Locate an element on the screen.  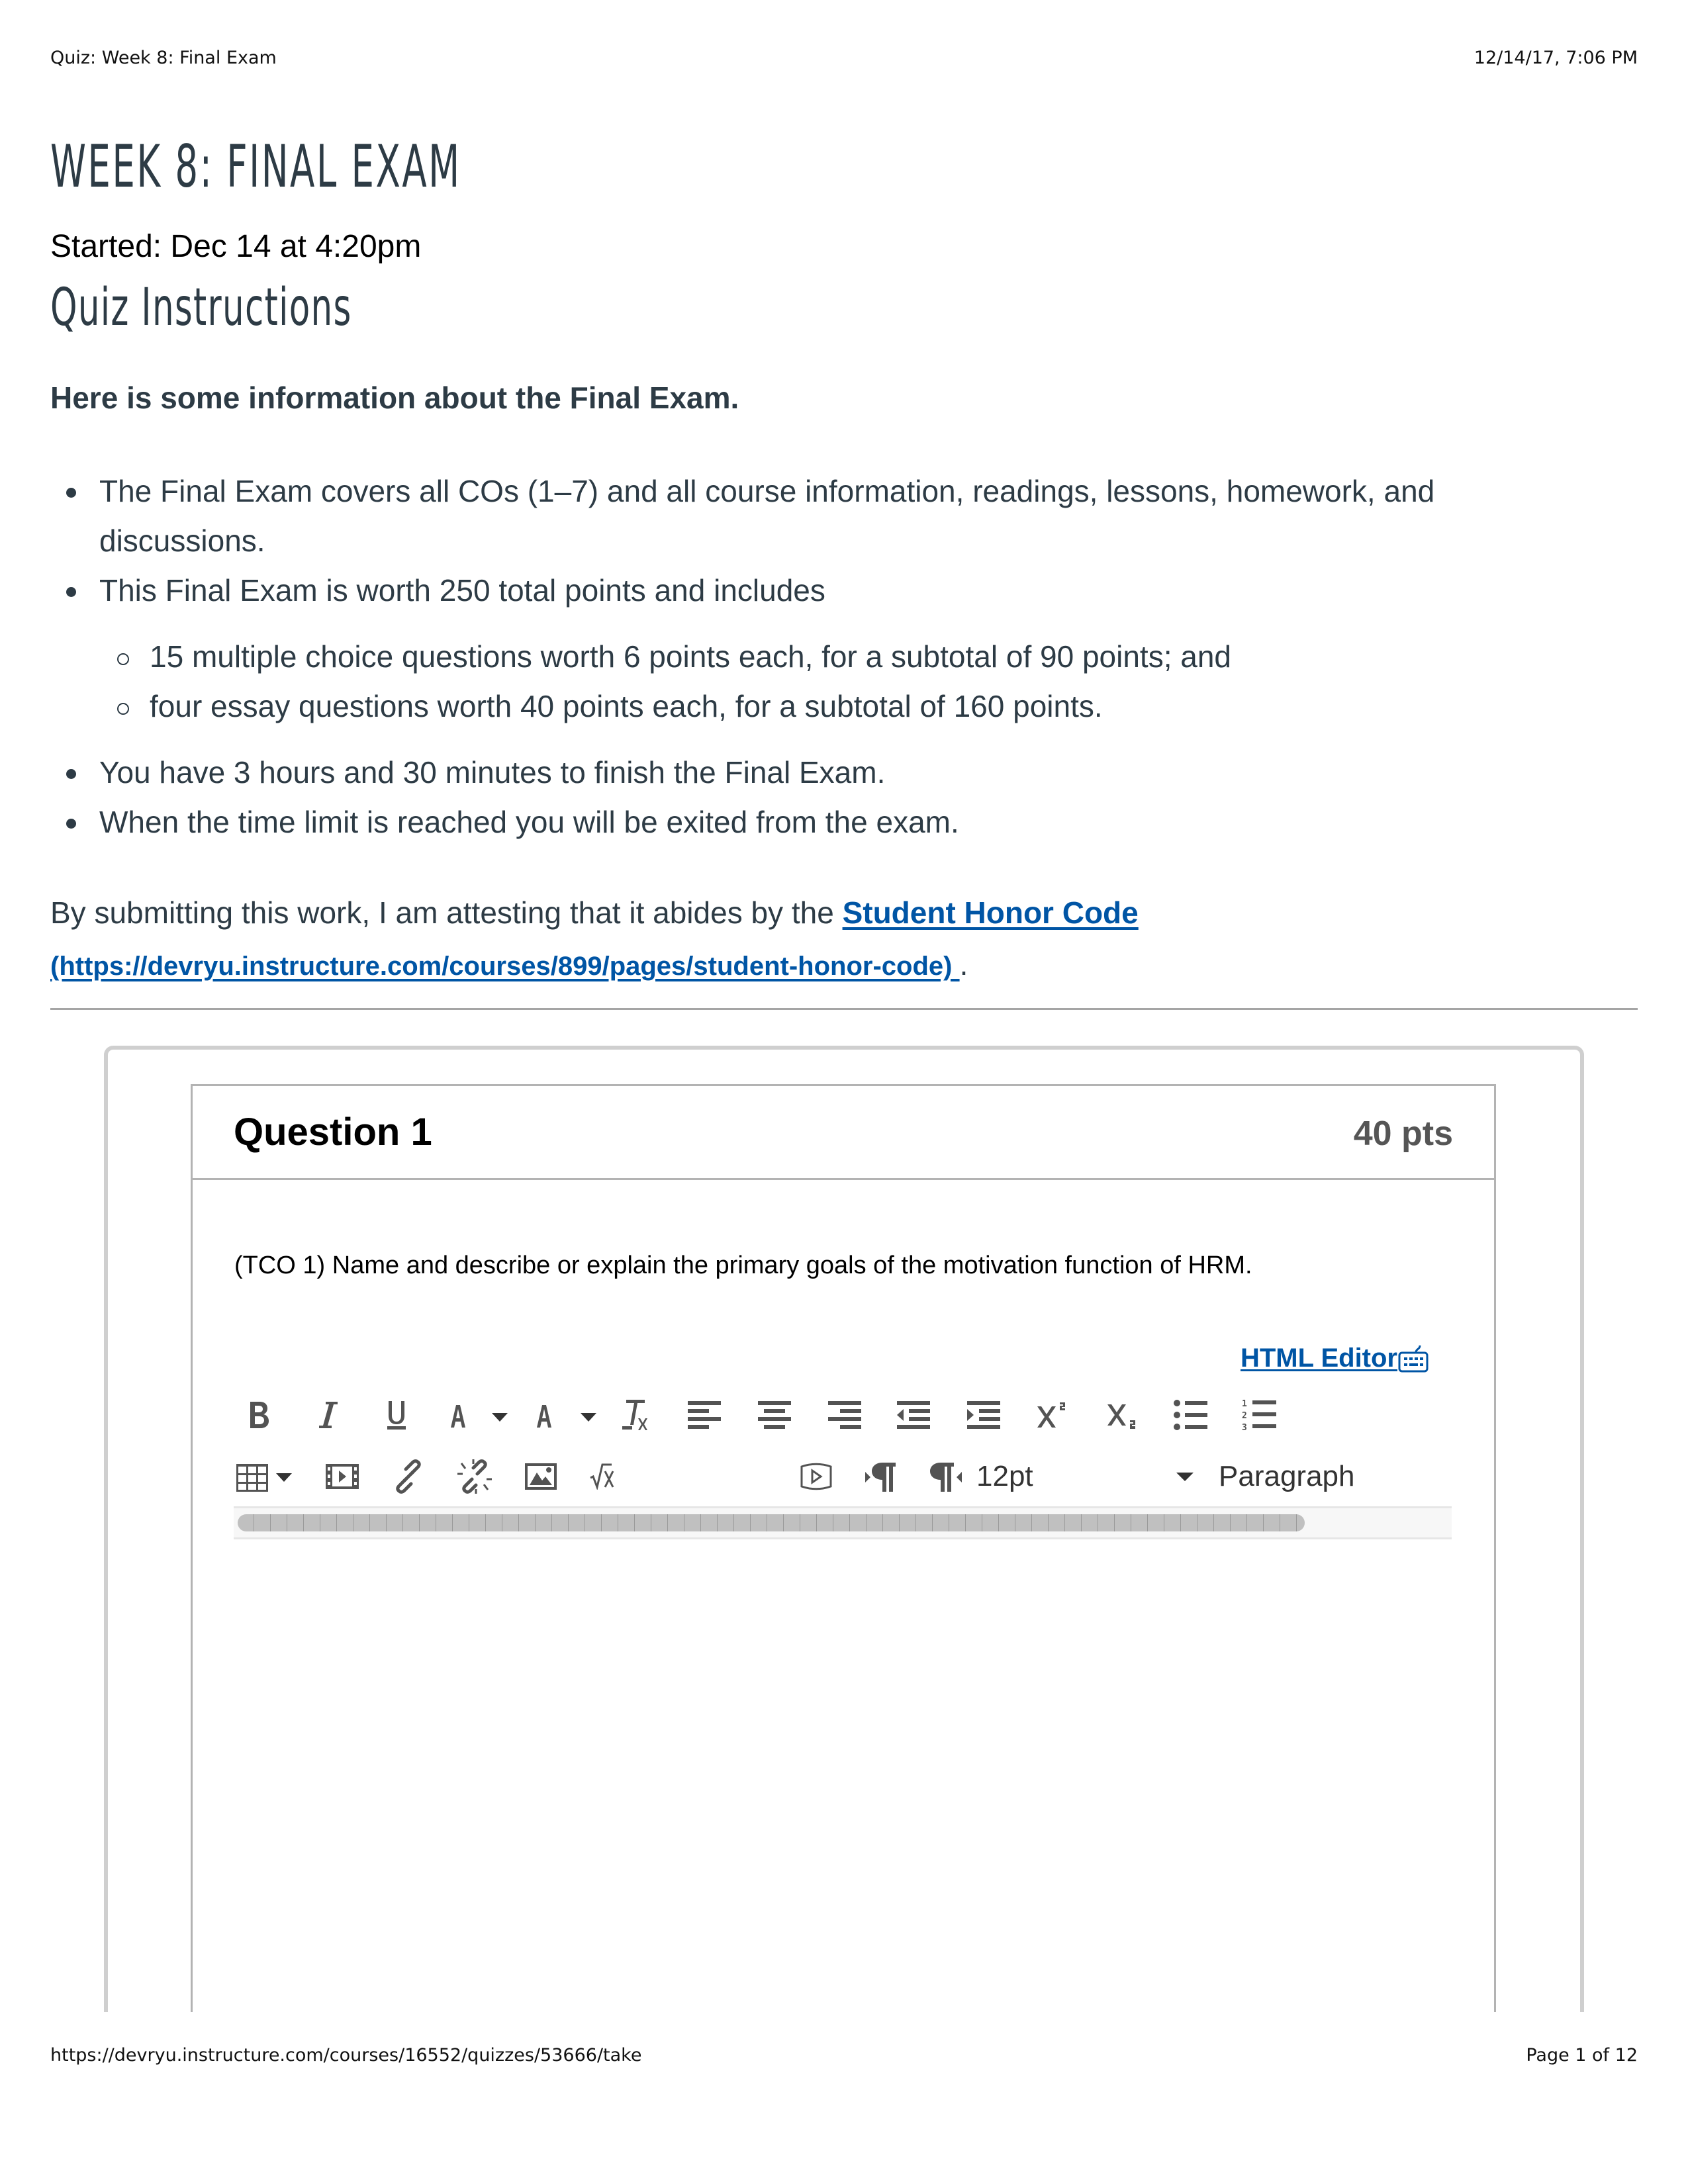
unlink-icon is located at coordinates (474, 1476).